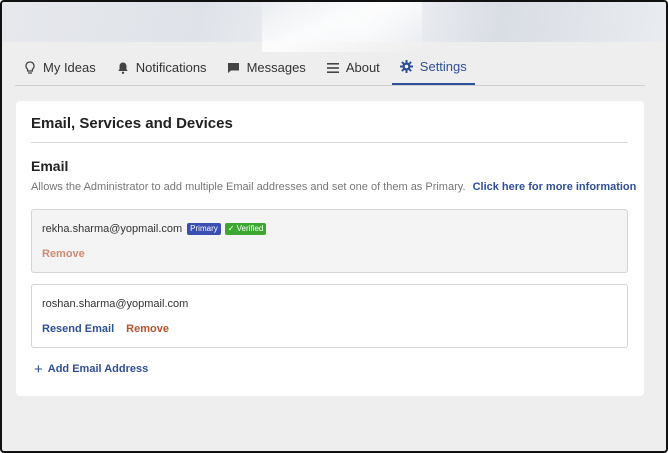 The width and height of the screenshot is (668, 453). I want to click on email-address: roshan.sharma@yopmail.com, so click(115, 304).